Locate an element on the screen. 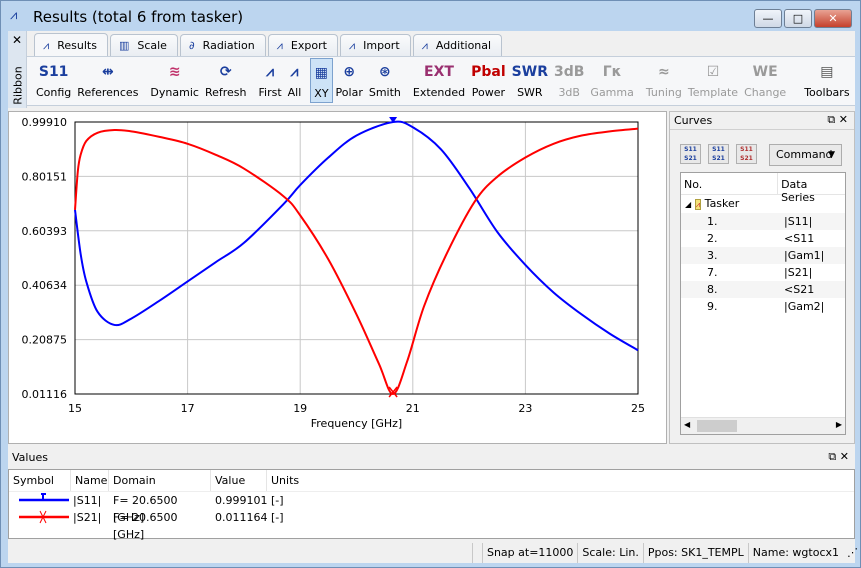  polar-button: ⊕ Polar is located at coordinates (349, 80).